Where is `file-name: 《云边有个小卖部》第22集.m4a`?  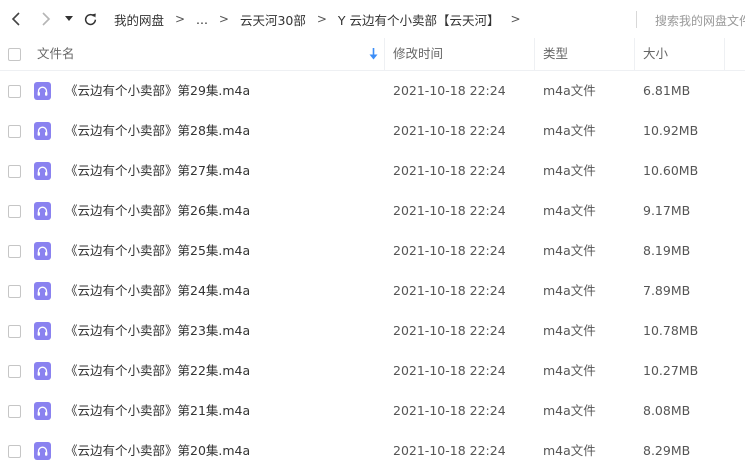
file-name: 《云边有个小卖部》第22集.m4a is located at coordinates (157, 371).